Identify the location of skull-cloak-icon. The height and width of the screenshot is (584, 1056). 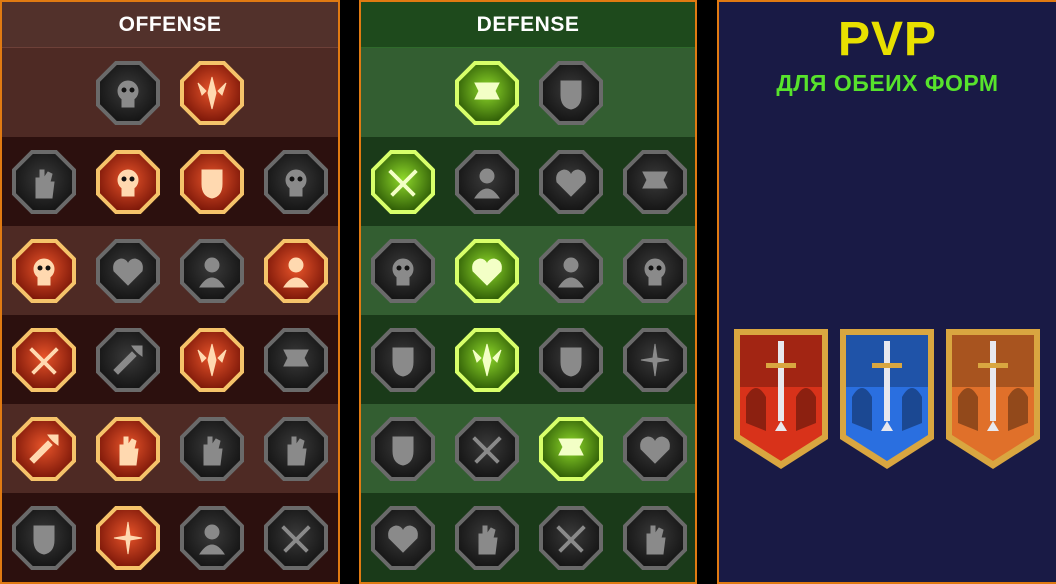
(212, 271).